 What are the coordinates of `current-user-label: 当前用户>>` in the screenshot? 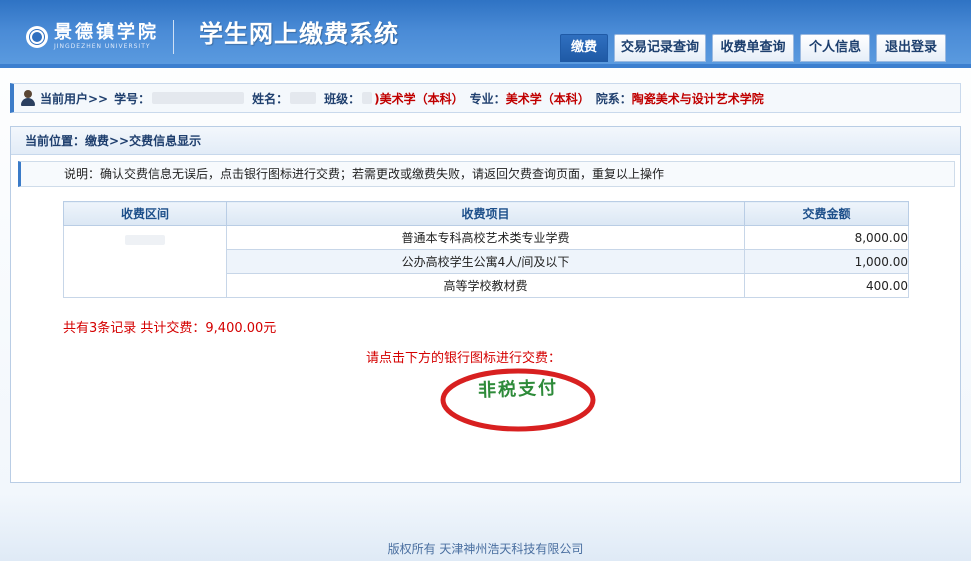 It's located at (74, 98).